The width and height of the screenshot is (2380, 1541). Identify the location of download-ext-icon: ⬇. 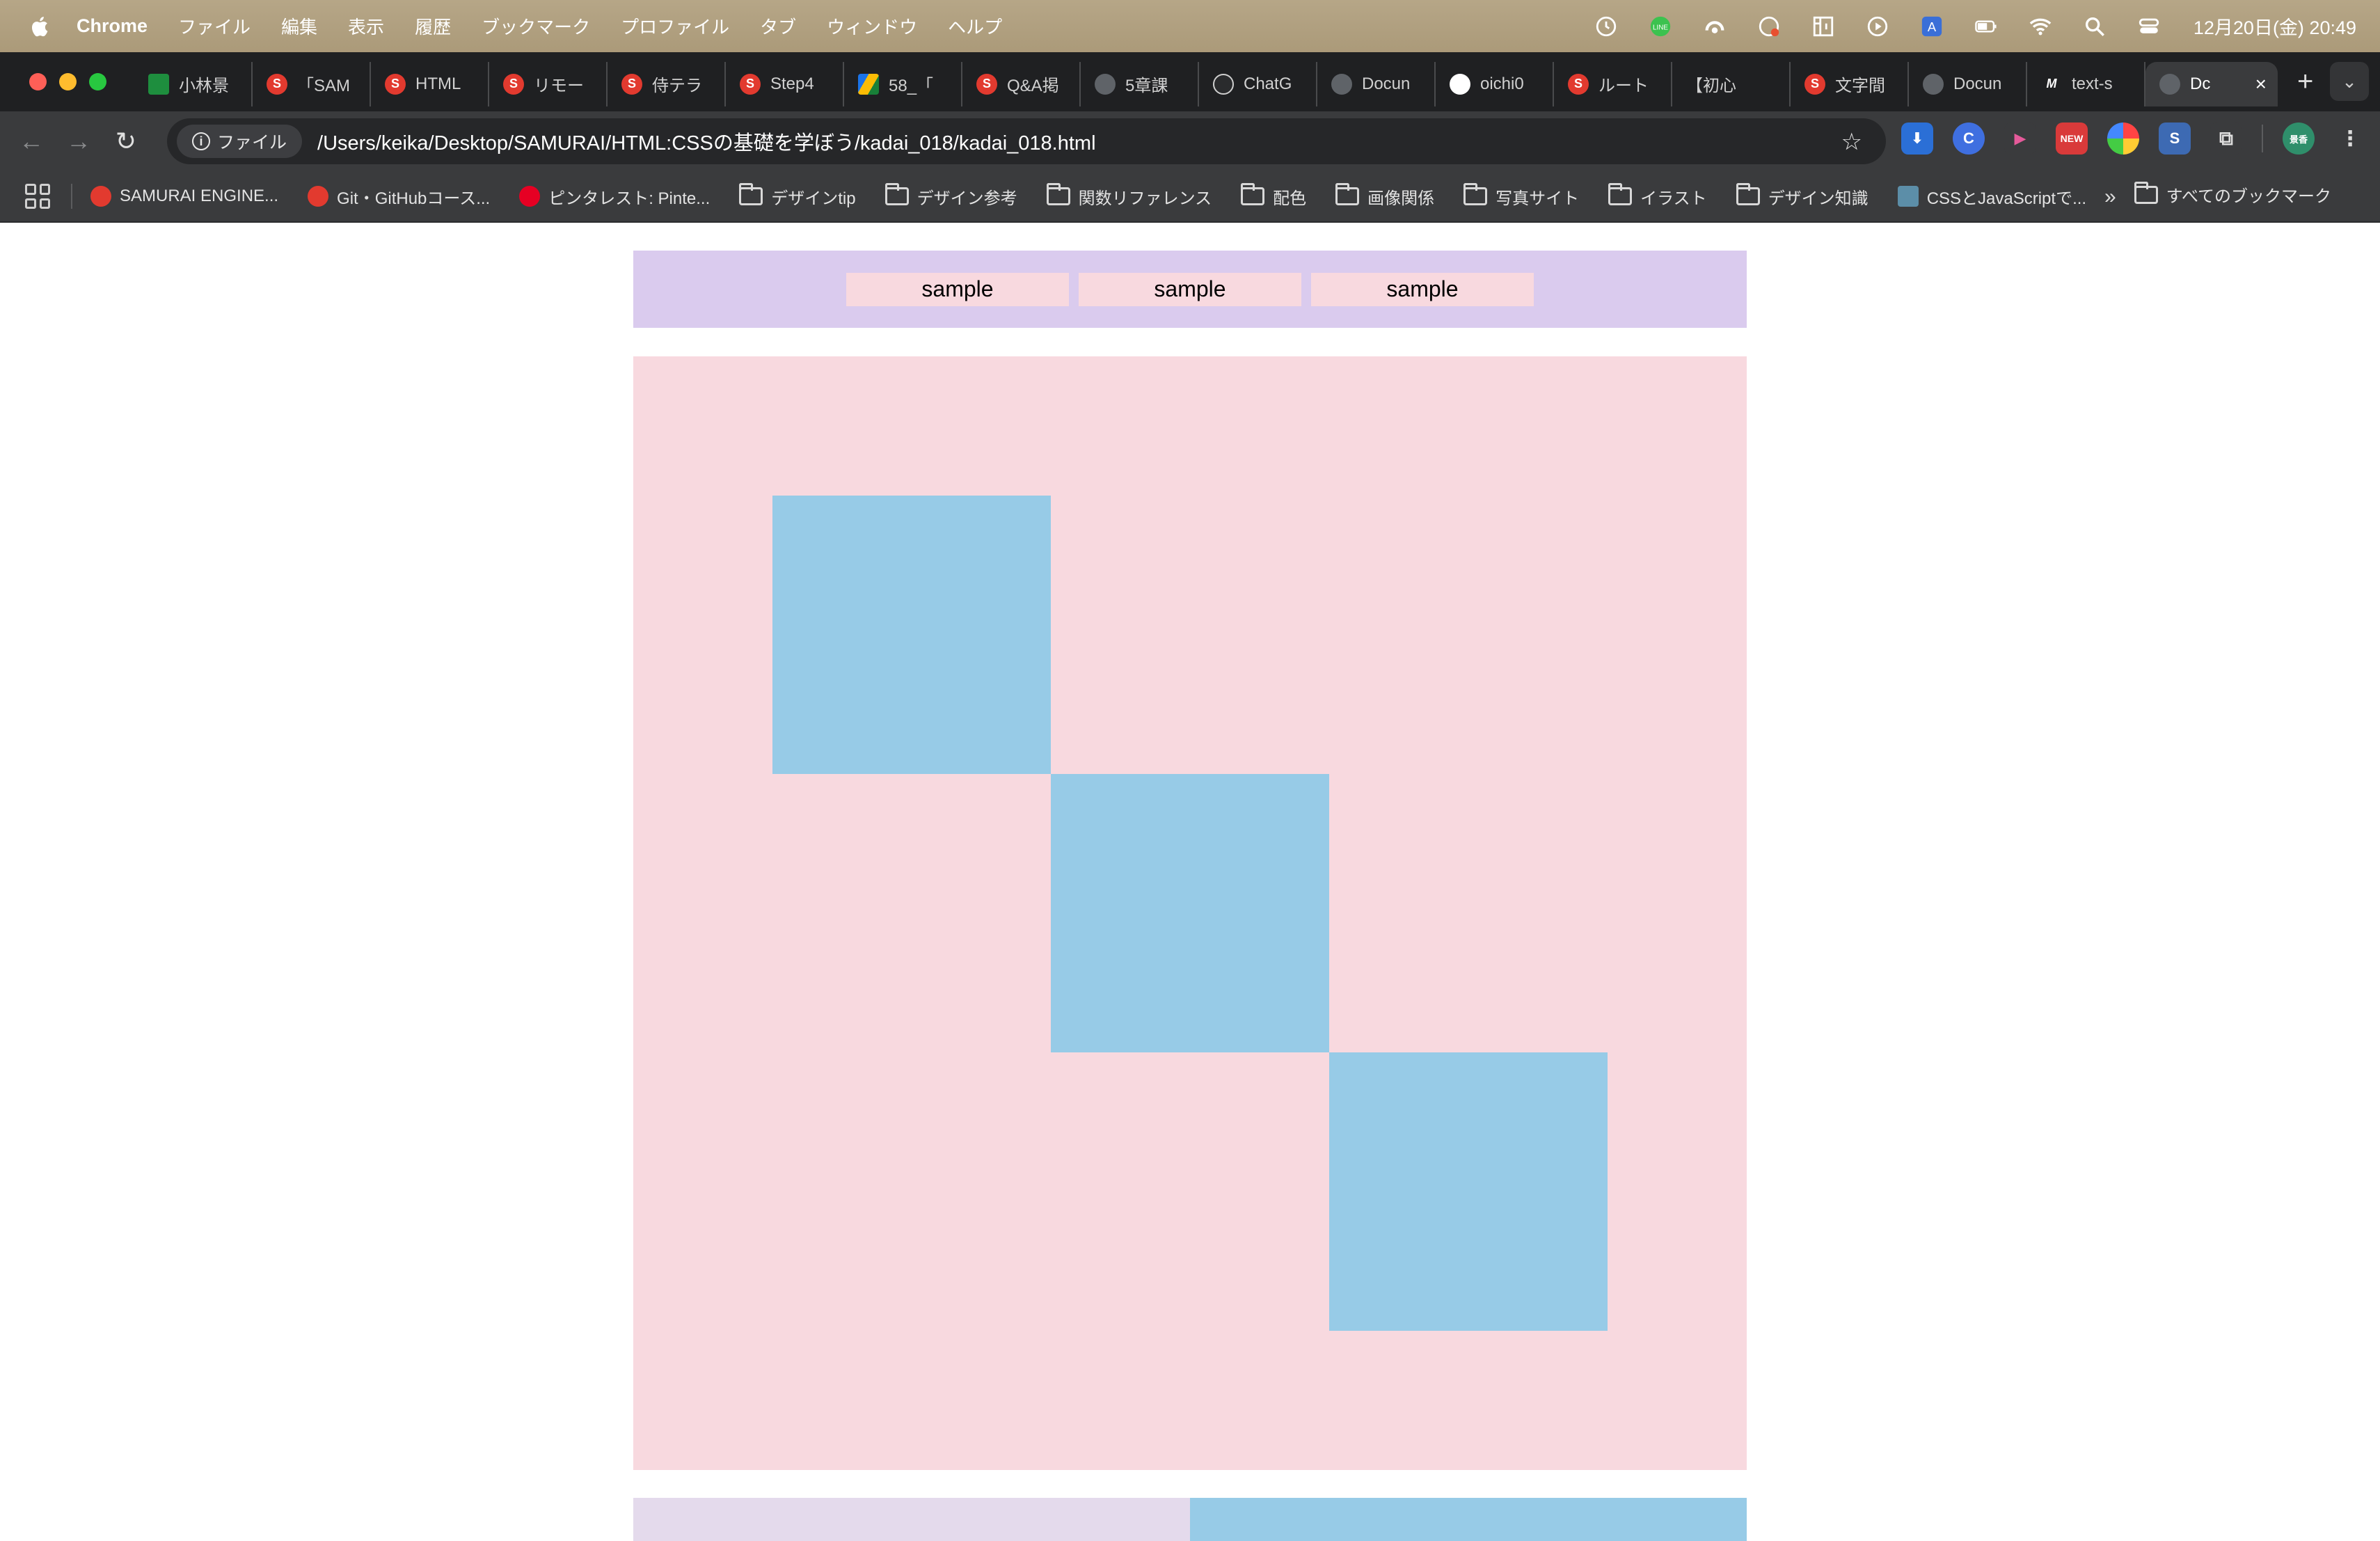
(1917, 139).